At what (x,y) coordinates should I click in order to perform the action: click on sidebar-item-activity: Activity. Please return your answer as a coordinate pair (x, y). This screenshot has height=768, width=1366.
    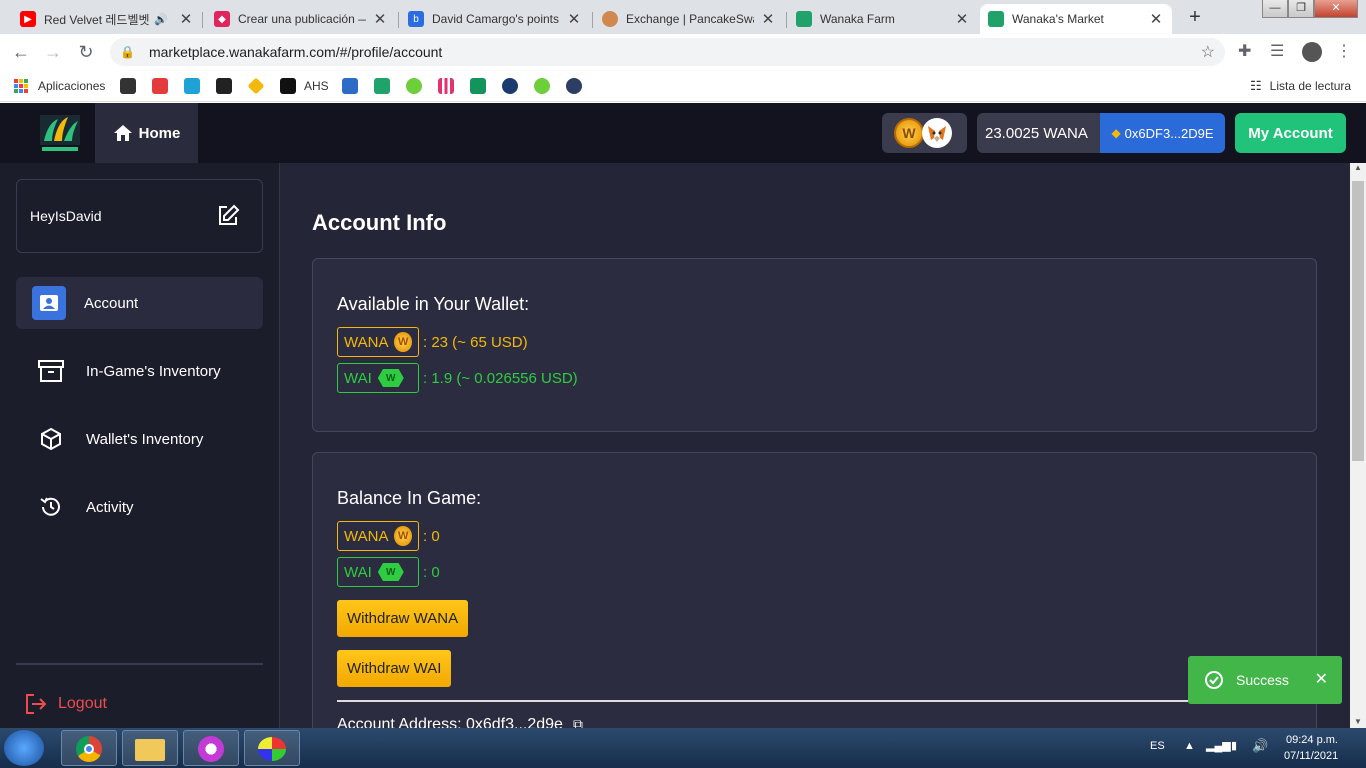
    Looking at the image, I should click on (139, 507).